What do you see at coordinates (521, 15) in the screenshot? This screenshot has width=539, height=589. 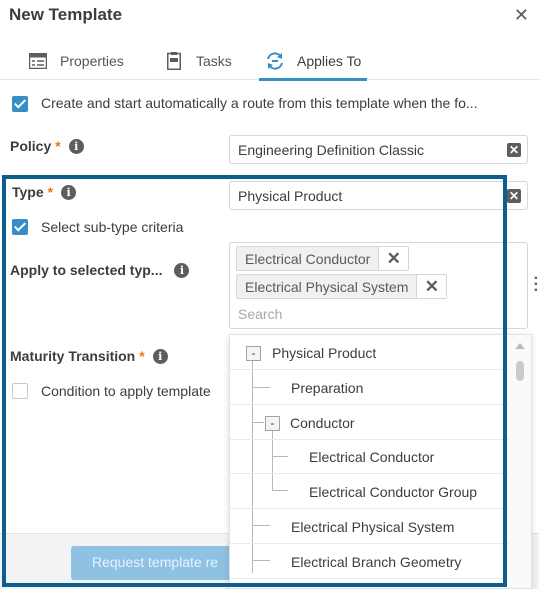 I see `close-icon: ✕` at bounding box center [521, 15].